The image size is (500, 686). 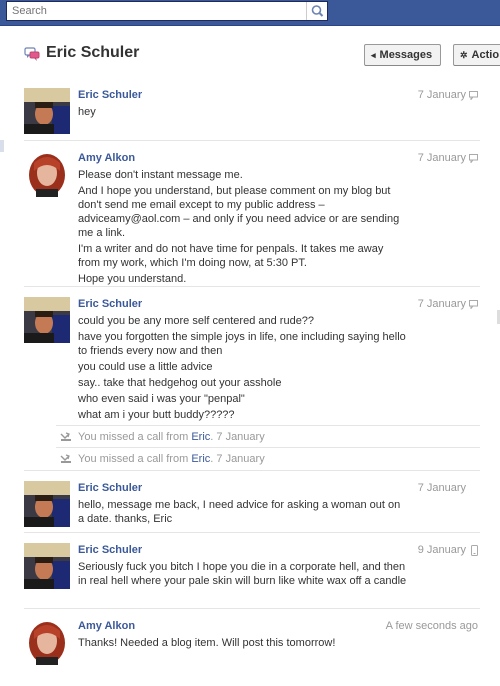 What do you see at coordinates (373, 55) in the screenshot?
I see `chevron-left-icon: ◂` at bounding box center [373, 55].